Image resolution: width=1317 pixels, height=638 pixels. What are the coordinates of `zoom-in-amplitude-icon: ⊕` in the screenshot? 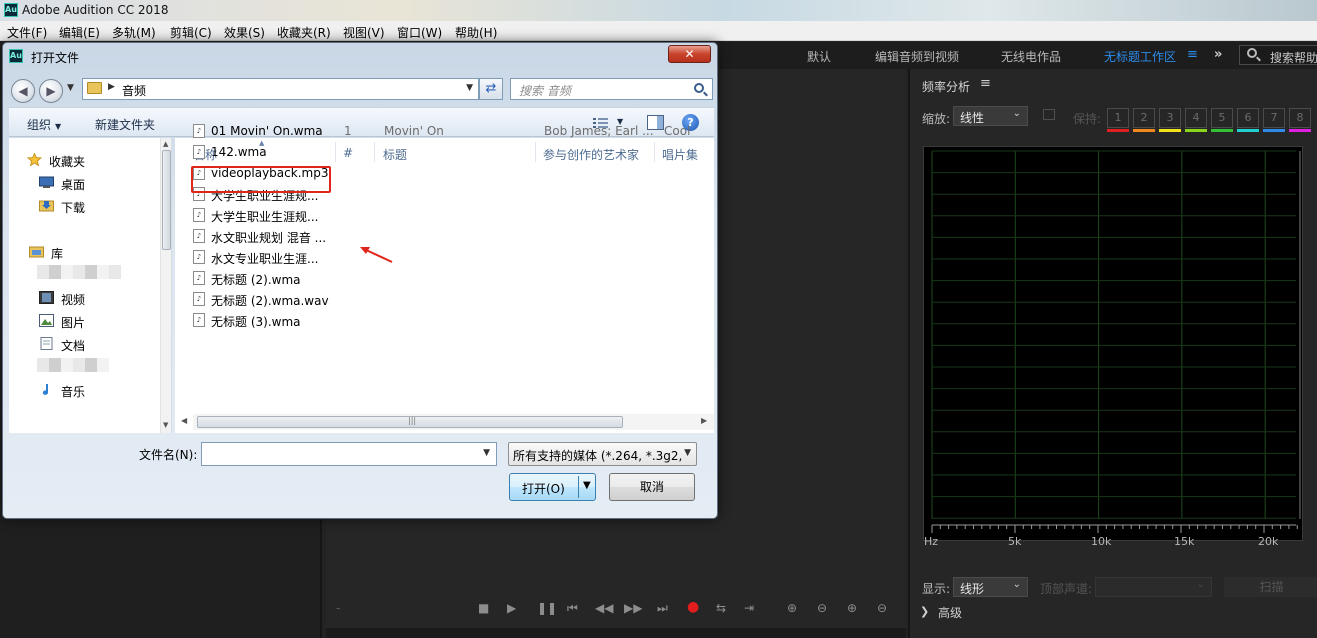 It's located at (792, 608).